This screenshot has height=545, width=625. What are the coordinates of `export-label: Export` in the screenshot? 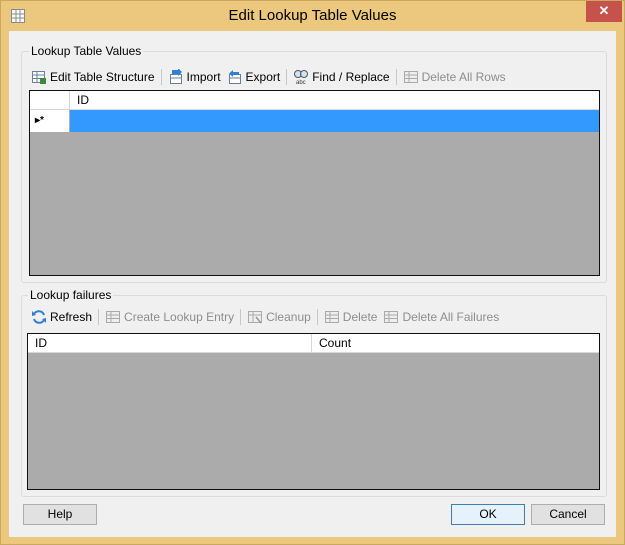 It's located at (263, 77).